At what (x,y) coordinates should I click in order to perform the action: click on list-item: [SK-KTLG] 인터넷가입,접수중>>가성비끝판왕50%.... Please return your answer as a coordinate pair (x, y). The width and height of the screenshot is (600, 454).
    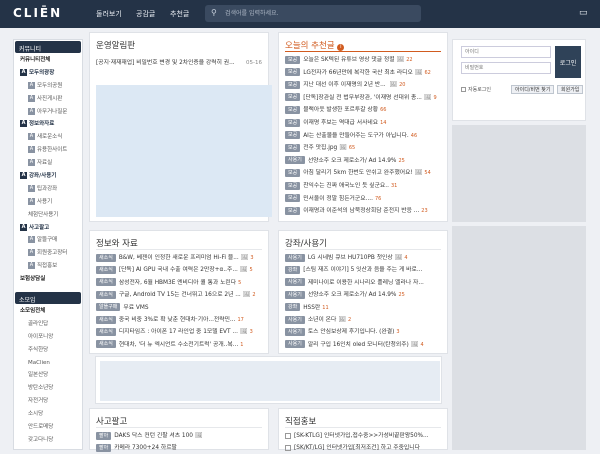
    Looking at the image, I should click on (363, 436).